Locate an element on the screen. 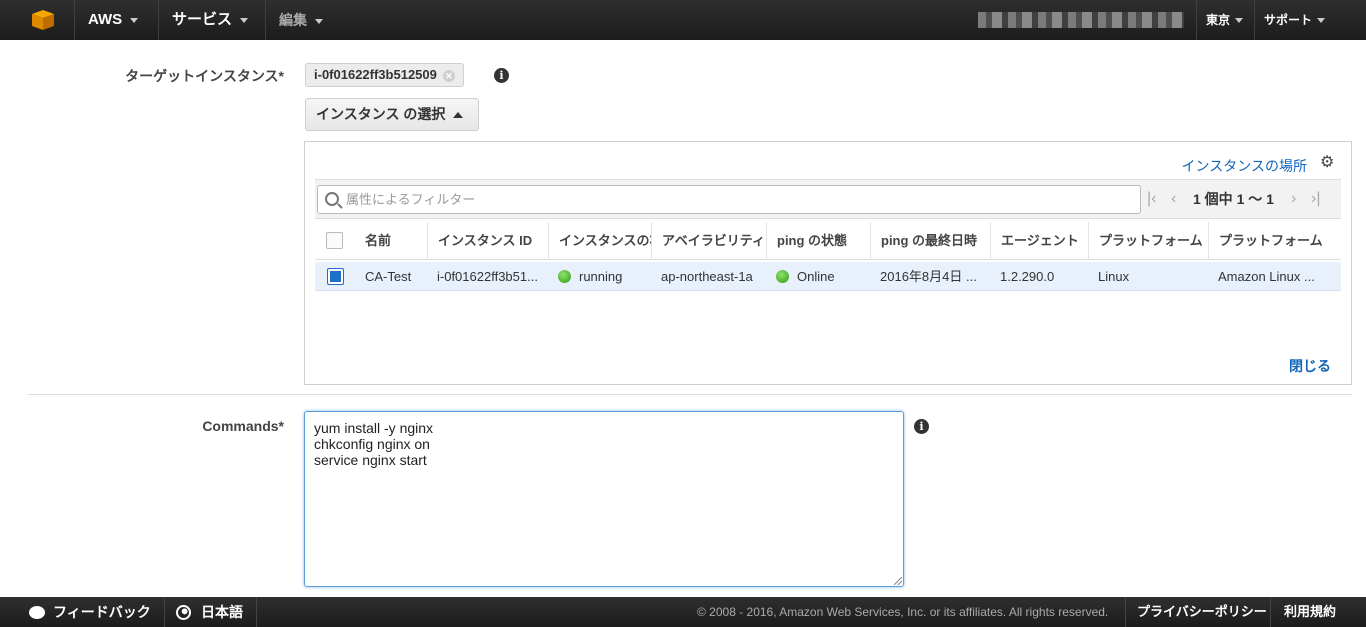 This screenshot has height=627, width=1366. gear-icon: ⚙ is located at coordinates (1328, 163).